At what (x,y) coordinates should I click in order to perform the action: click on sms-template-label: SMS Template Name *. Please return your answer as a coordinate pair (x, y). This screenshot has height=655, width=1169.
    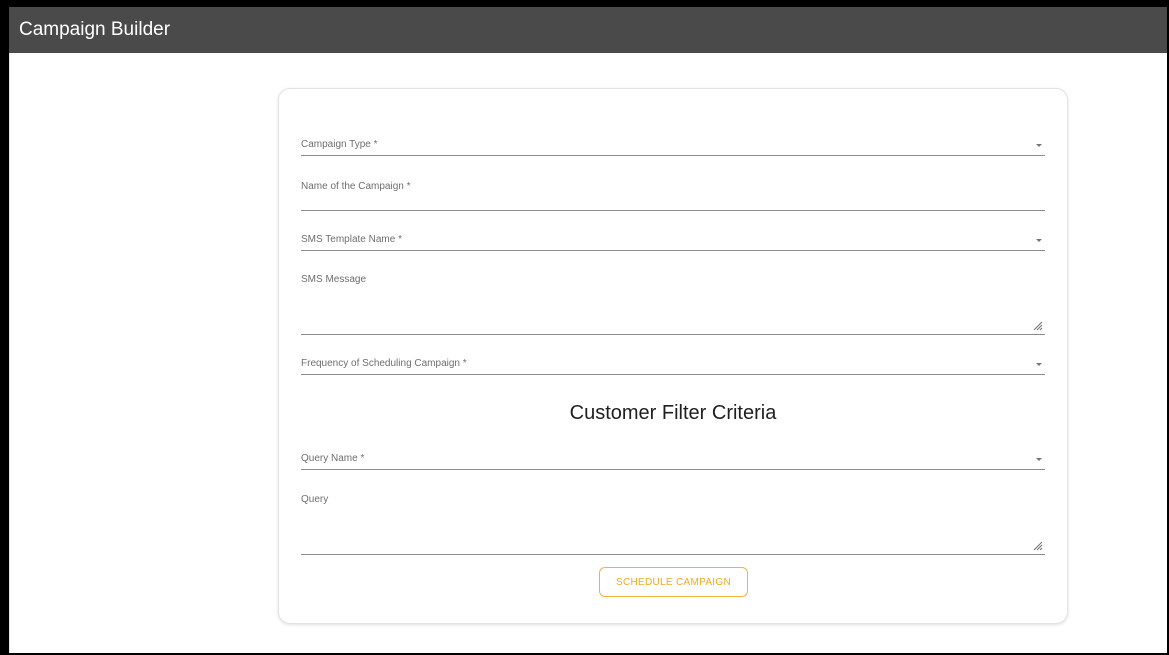
    Looking at the image, I should click on (351, 239).